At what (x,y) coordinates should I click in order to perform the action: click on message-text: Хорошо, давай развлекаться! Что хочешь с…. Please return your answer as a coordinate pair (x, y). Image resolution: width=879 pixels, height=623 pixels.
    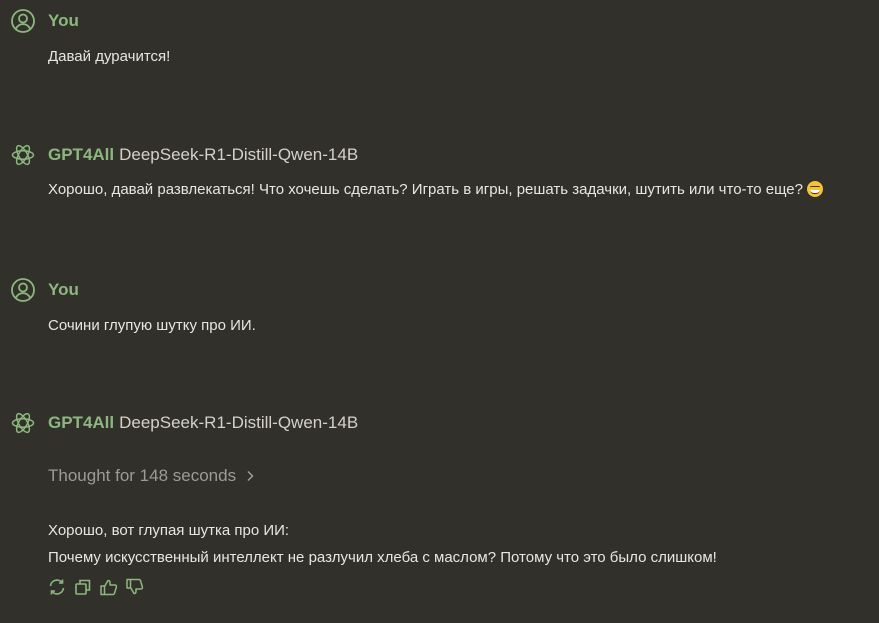
    Looking at the image, I should click on (435, 189).